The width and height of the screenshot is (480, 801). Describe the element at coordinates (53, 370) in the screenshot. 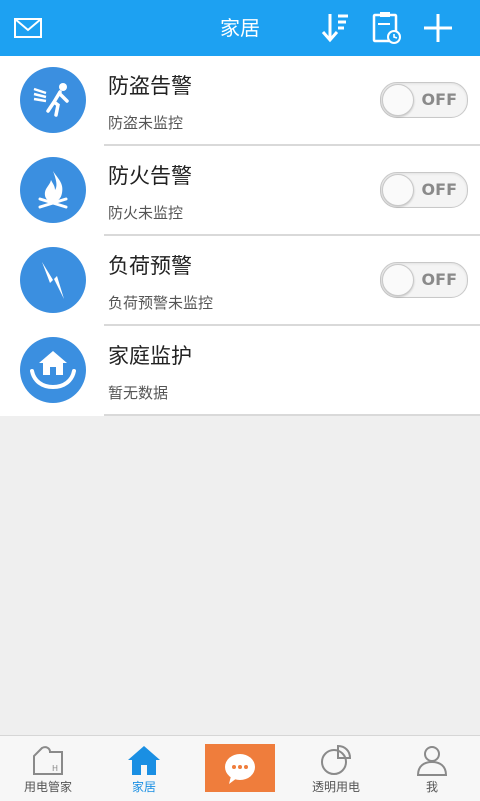

I see `home-care-icon` at that location.